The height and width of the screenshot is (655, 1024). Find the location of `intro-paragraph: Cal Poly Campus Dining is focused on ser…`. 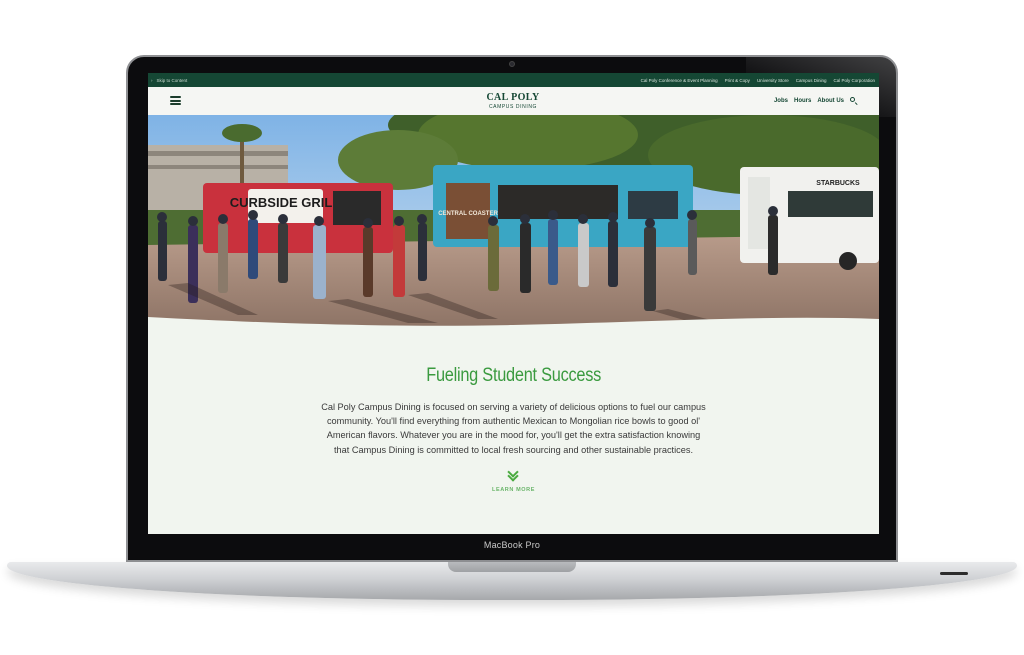

intro-paragraph: Cal Poly Campus Dining is focused on ser… is located at coordinates (513, 428).